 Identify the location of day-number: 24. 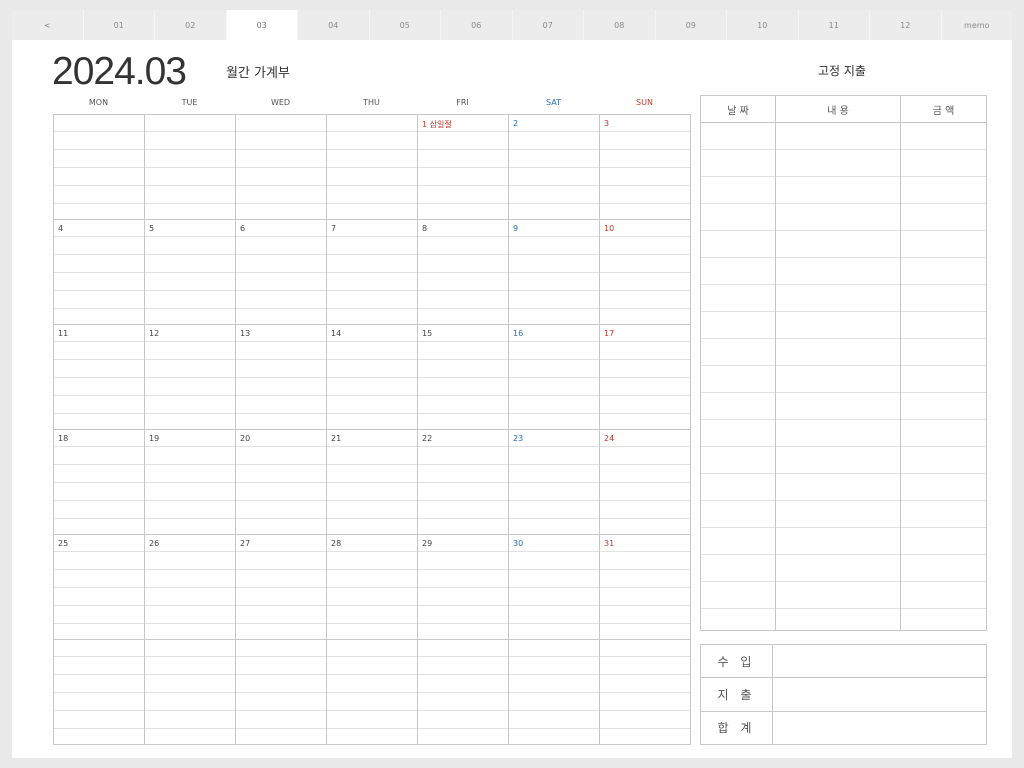
(610, 438).